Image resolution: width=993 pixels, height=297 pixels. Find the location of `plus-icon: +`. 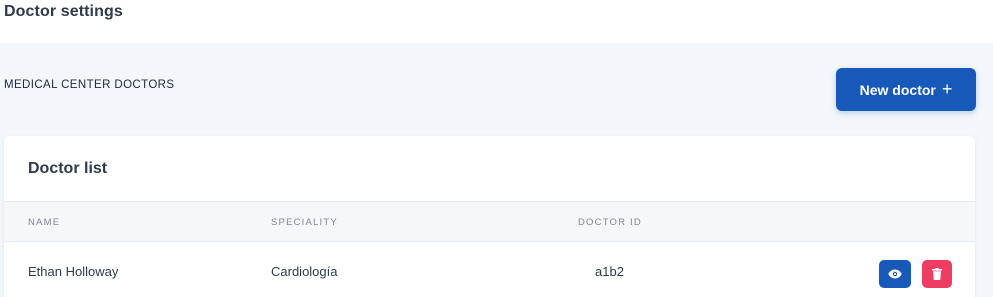

plus-icon: + is located at coordinates (947, 89).